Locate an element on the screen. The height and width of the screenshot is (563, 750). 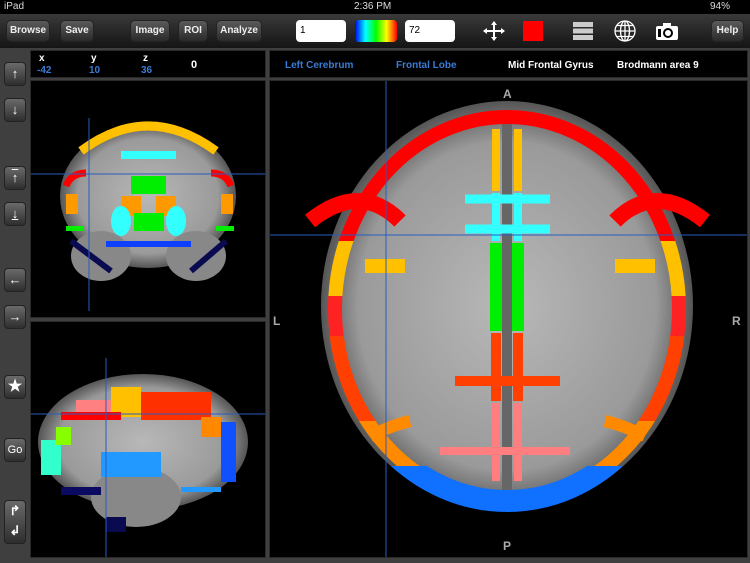
jump-top-button: ↑ is located at coordinates (15, 178).